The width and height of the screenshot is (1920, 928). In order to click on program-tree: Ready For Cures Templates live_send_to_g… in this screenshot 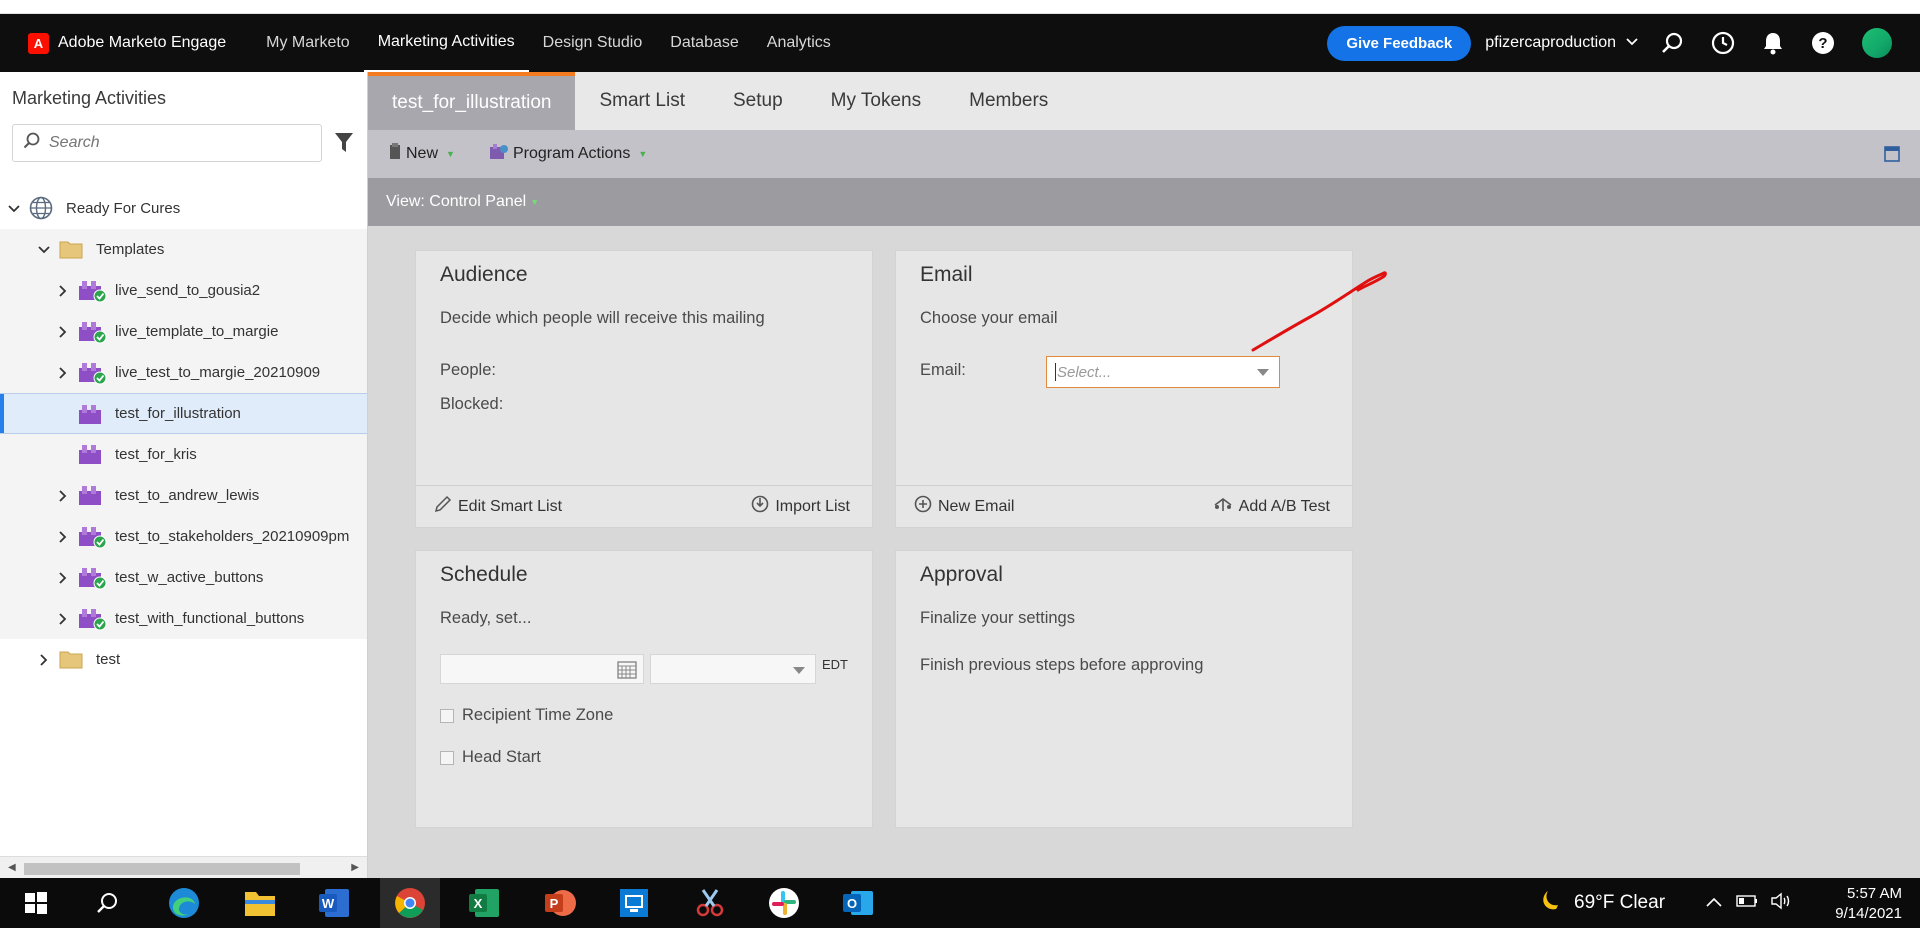, I will do `click(183, 434)`.